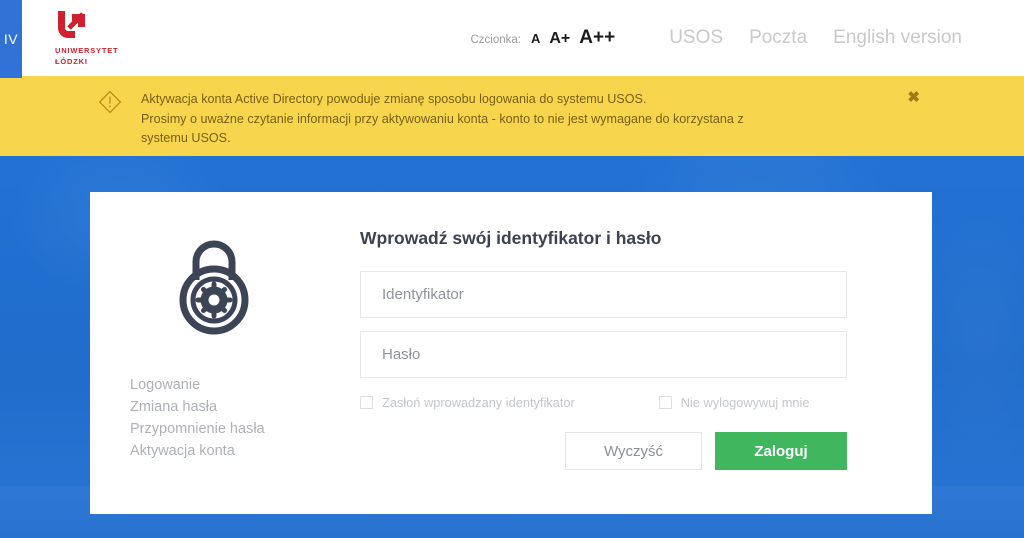 The width and height of the screenshot is (1024, 538). Describe the element at coordinates (778, 38) in the screenshot. I see `header-link-poczta: Poczta` at that location.